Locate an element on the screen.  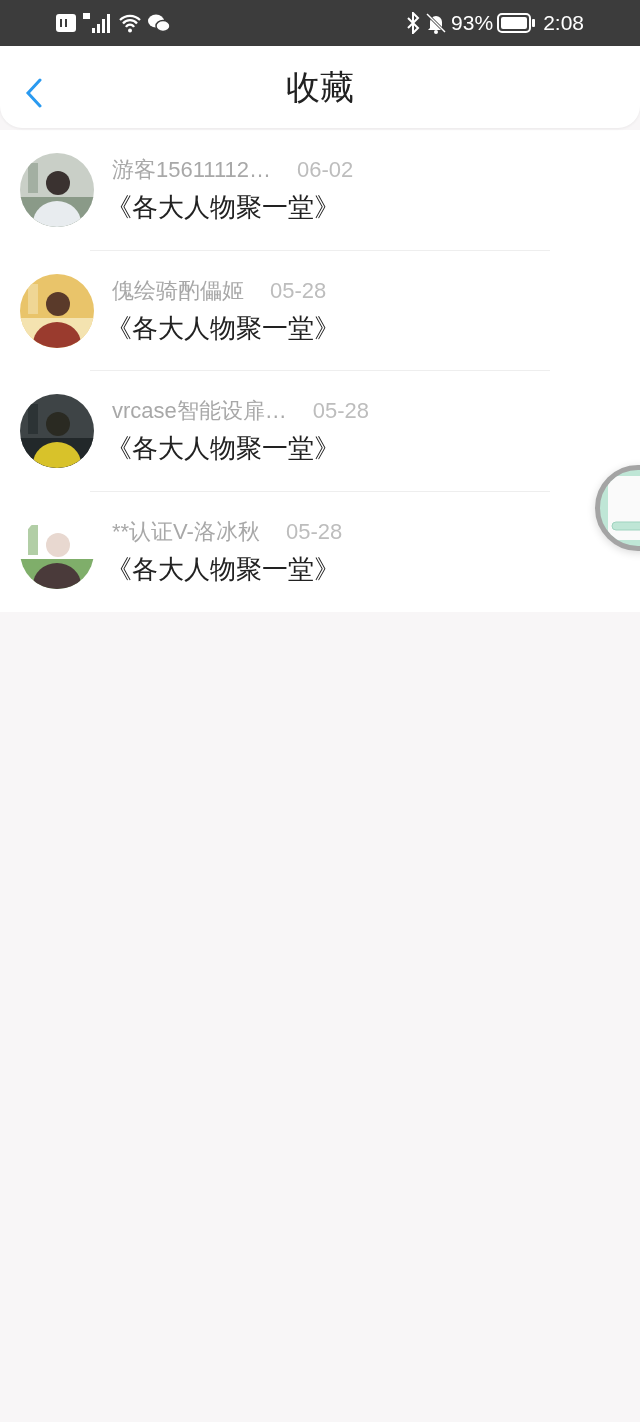
bluetooth-icon is located at coordinates (413, 23).